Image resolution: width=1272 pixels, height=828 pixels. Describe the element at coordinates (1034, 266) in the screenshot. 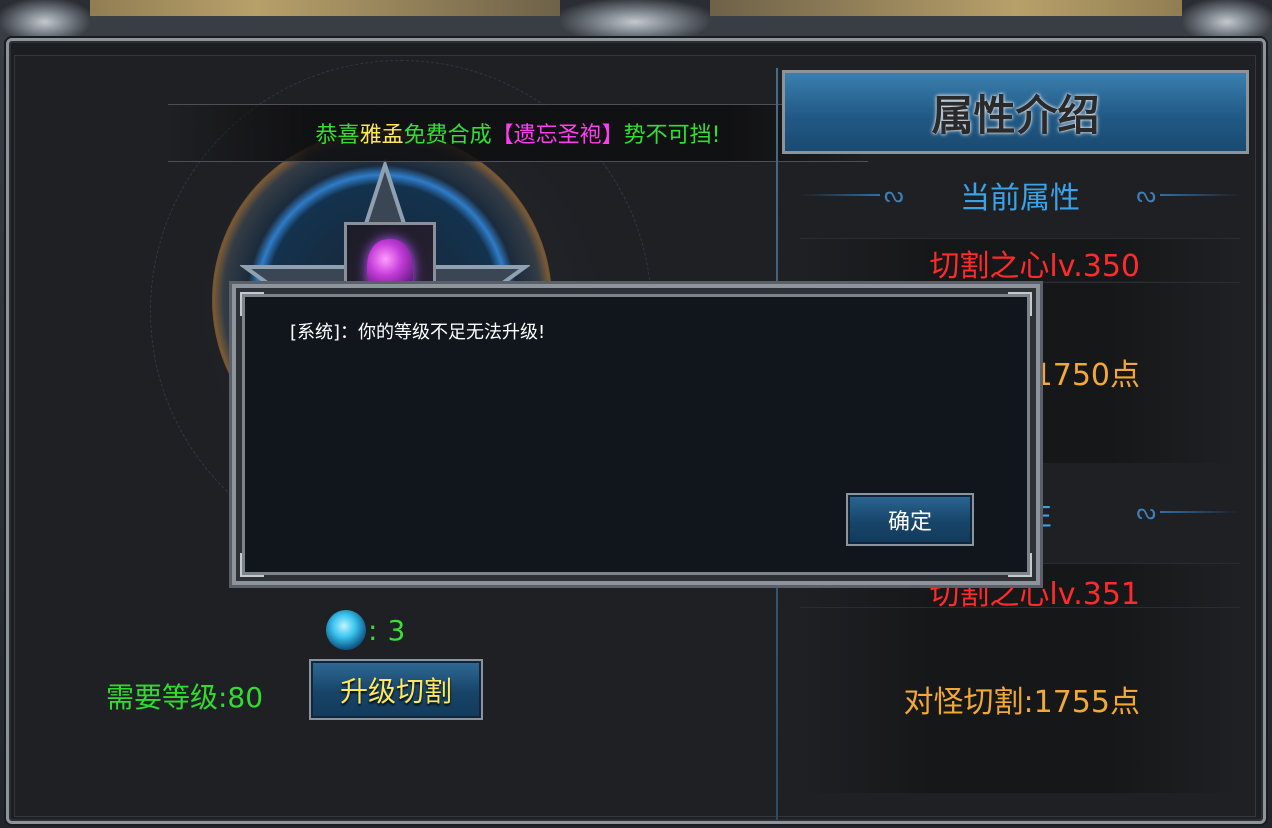

I see `current-attribute-name: 切割之心lv.350` at that location.